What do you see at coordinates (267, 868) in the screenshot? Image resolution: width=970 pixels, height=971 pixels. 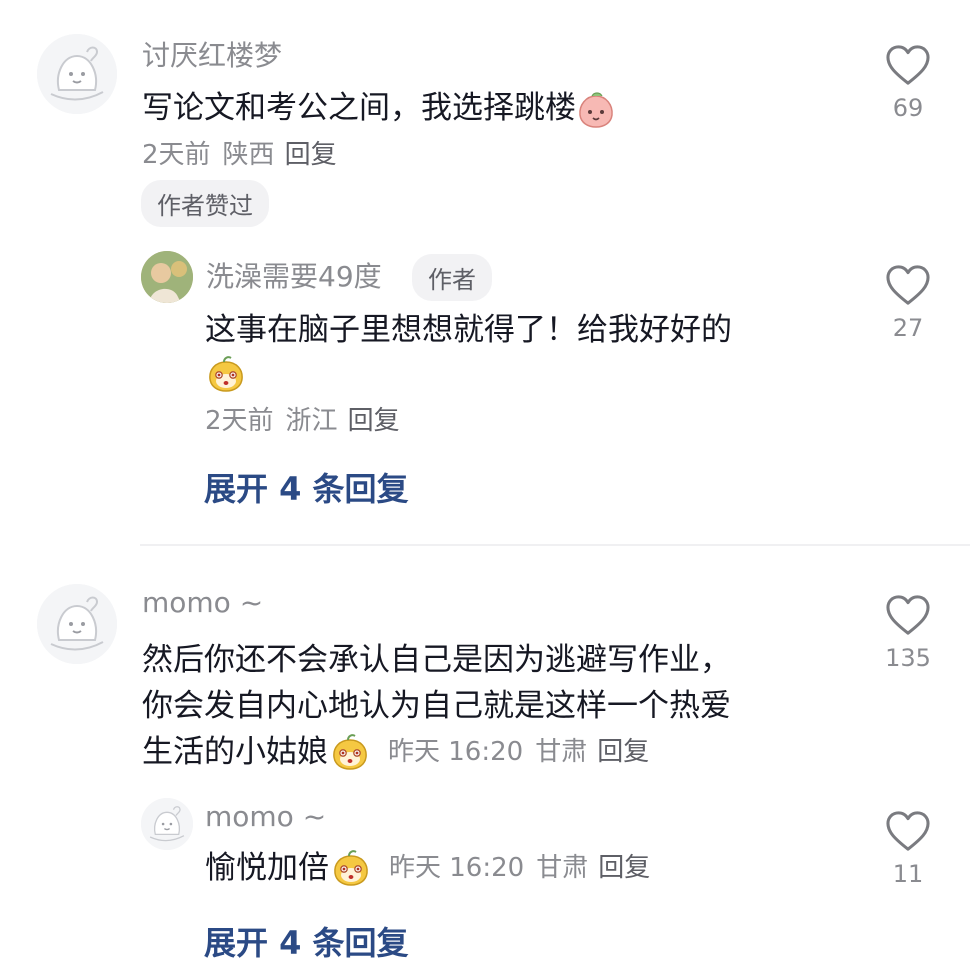 I see `reply-text: 愉悦加倍` at bounding box center [267, 868].